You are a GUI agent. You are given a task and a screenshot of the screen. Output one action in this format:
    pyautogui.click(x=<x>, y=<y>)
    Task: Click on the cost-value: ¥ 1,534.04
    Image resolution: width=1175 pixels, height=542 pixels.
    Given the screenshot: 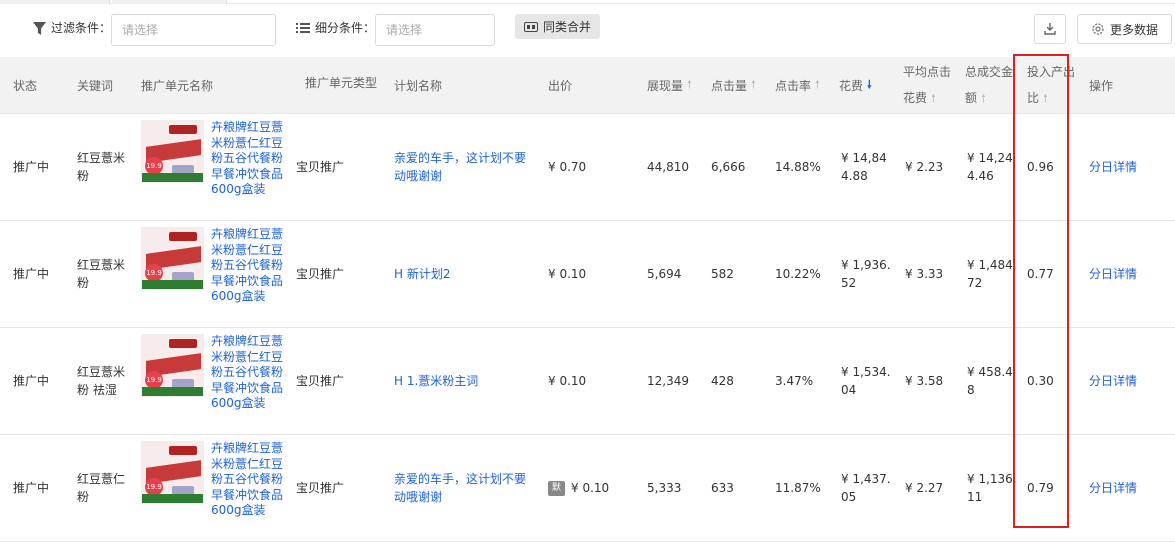 What is the action you would take?
    pyautogui.click(x=866, y=381)
    